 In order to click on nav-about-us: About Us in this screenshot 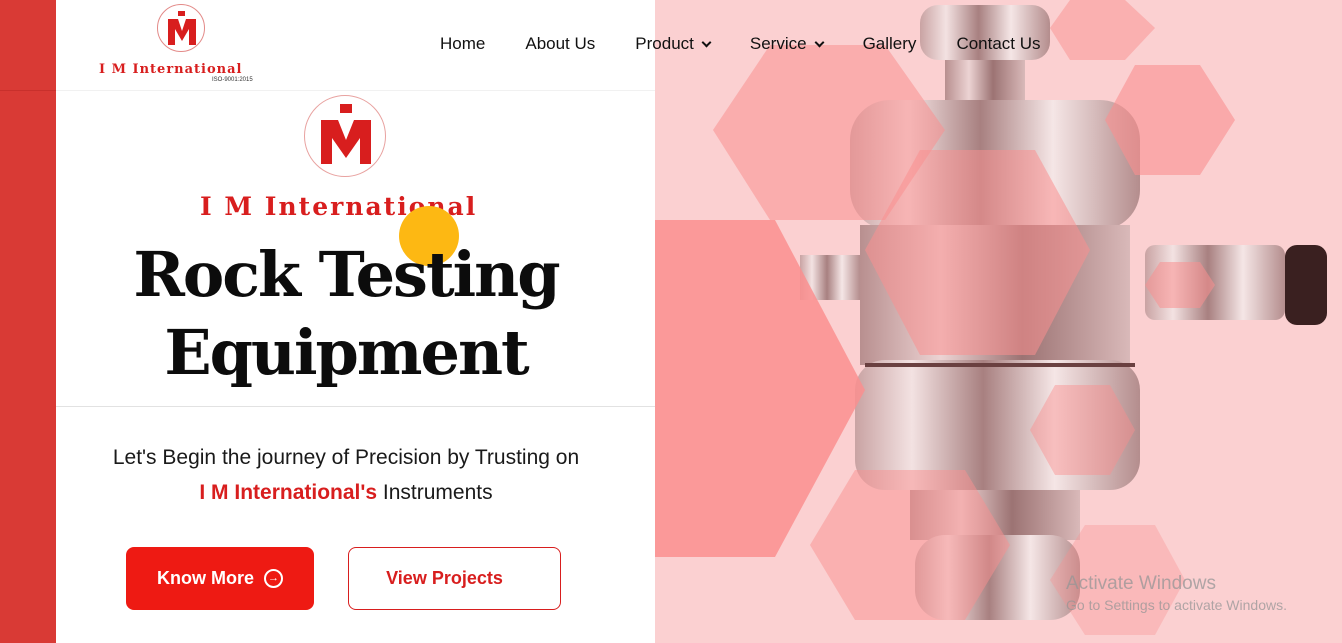, I will do `click(560, 44)`.